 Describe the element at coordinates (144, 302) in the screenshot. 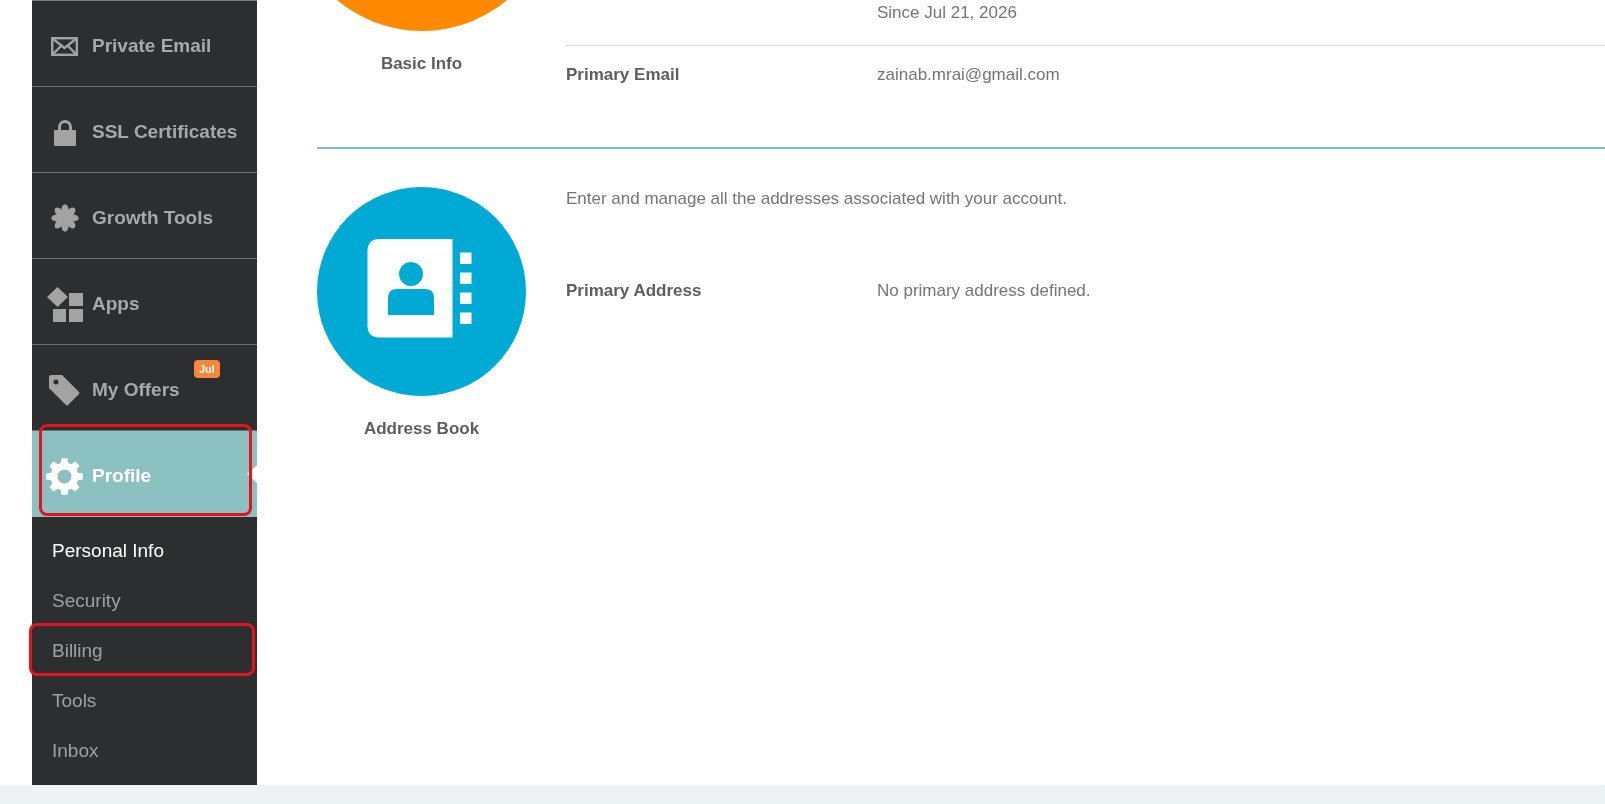

I see `sidebar-nav-item: Apps` at that location.